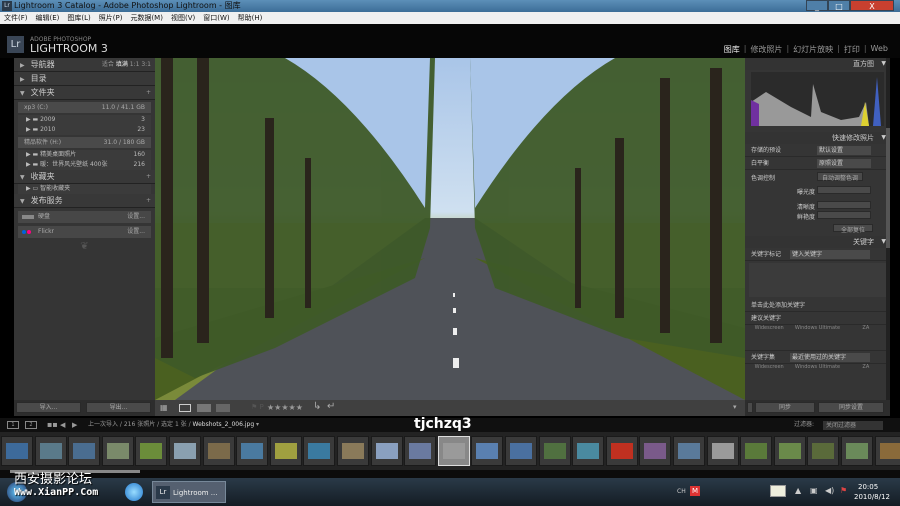 This screenshot has width=900, height=506. What do you see at coordinates (732, 49) in the screenshot?
I see `module-tab: 图库` at bounding box center [732, 49].